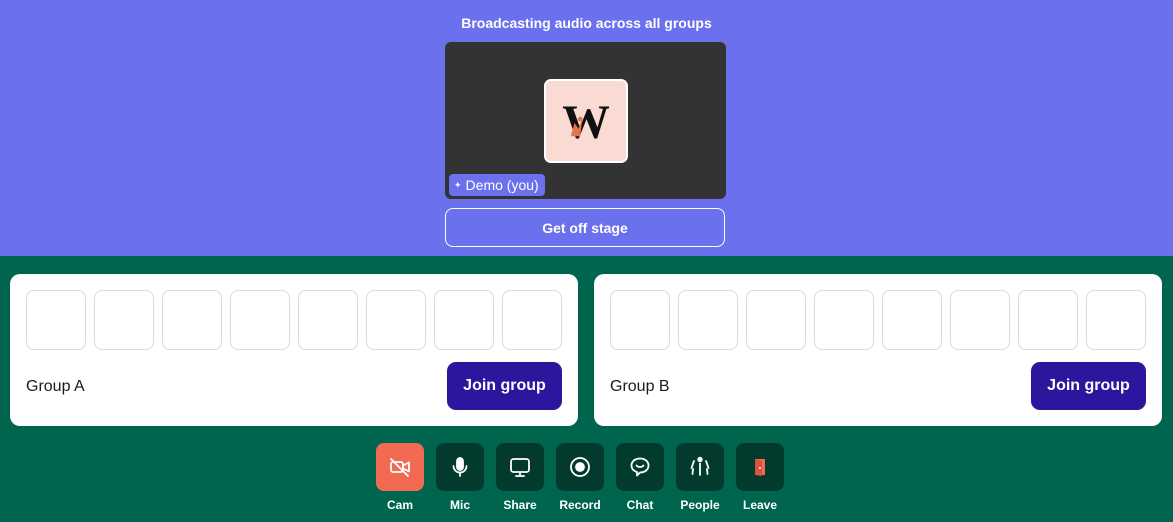 This screenshot has height=522, width=1173. I want to click on toolbar-item-leave: Leave, so click(760, 477).